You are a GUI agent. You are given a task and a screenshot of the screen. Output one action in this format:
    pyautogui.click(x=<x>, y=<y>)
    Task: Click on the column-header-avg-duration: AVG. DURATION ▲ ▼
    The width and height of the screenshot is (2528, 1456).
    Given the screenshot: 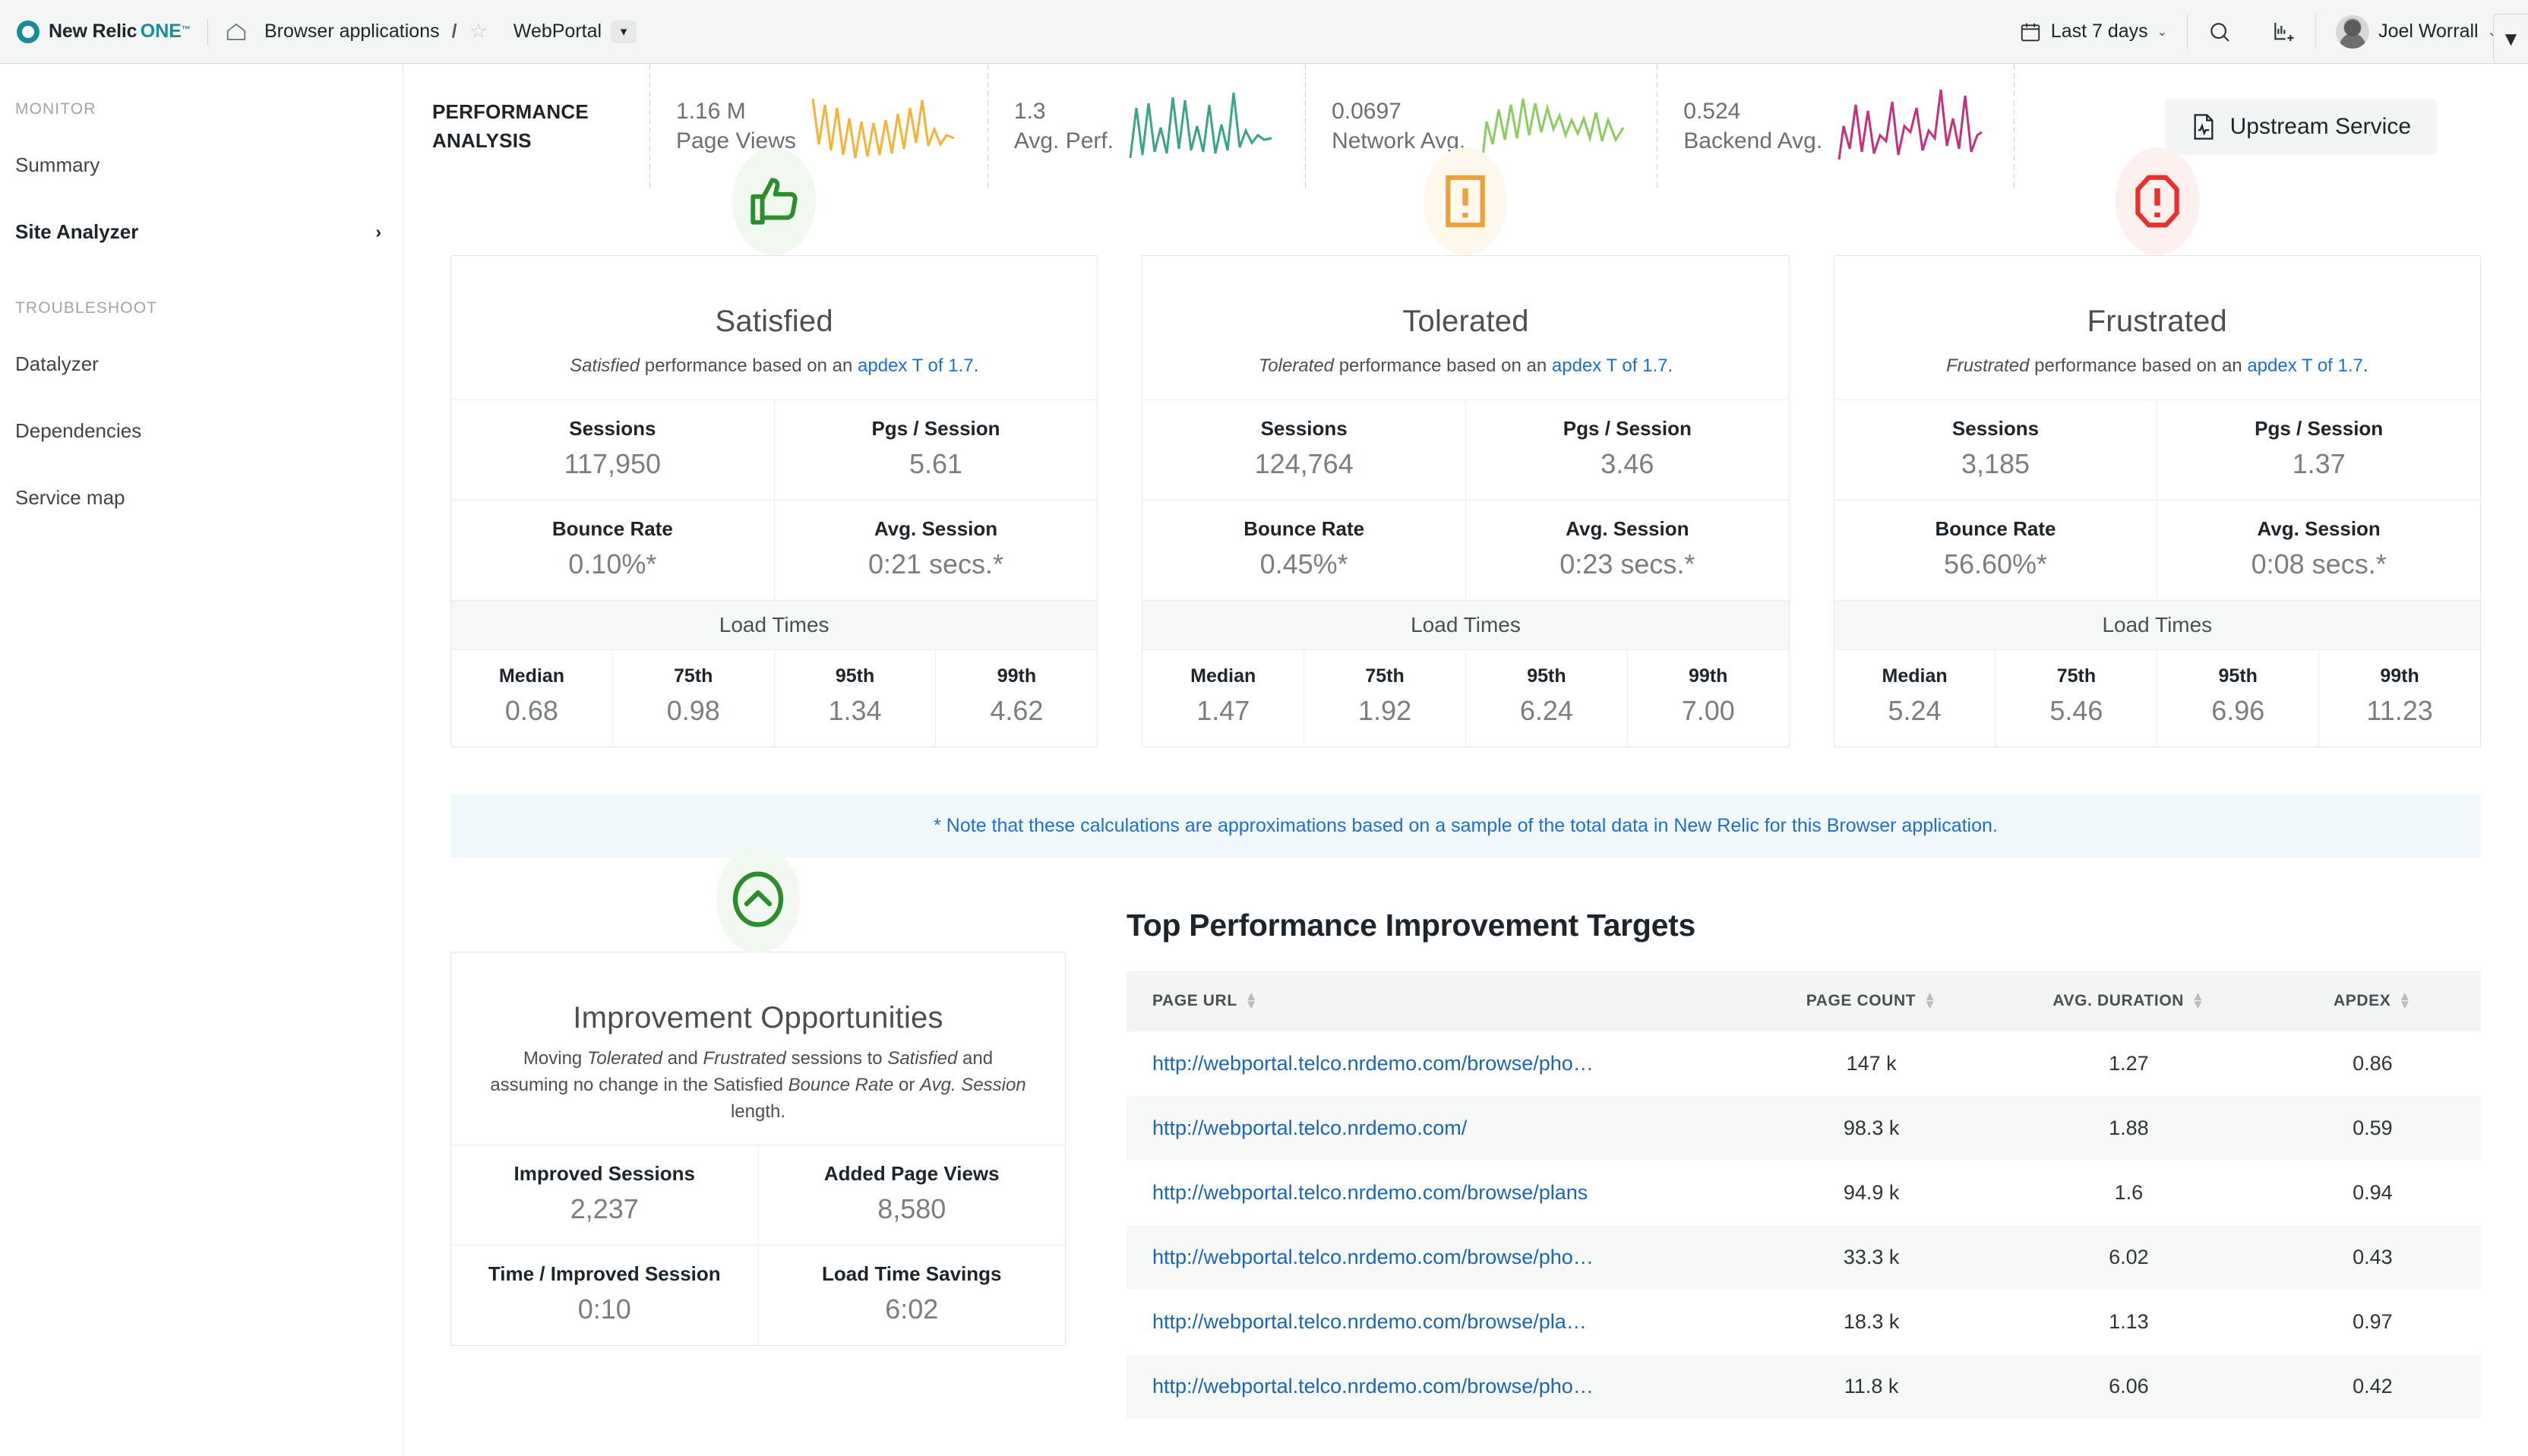 What is the action you would take?
    pyautogui.click(x=2128, y=1001)
    